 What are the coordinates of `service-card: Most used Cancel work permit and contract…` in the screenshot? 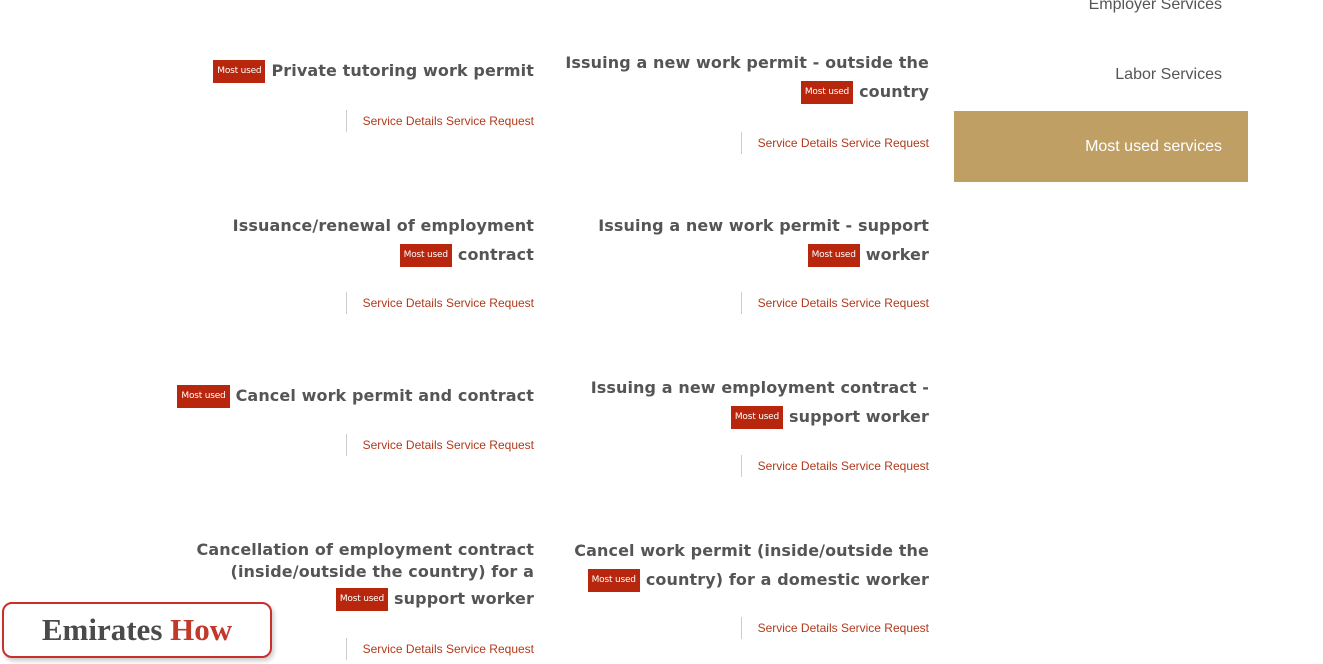 It's located at (344, 418).